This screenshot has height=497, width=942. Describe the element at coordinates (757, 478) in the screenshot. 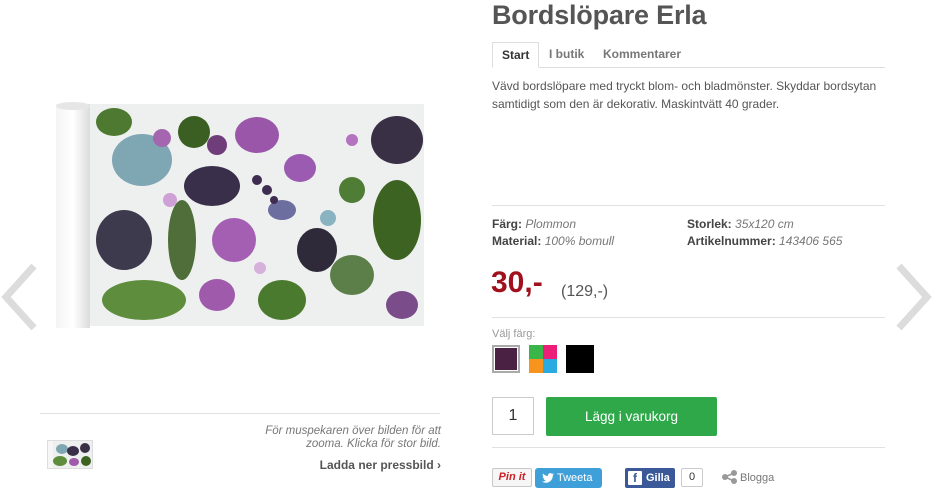

I see `blog-label: Blogga` at that location.